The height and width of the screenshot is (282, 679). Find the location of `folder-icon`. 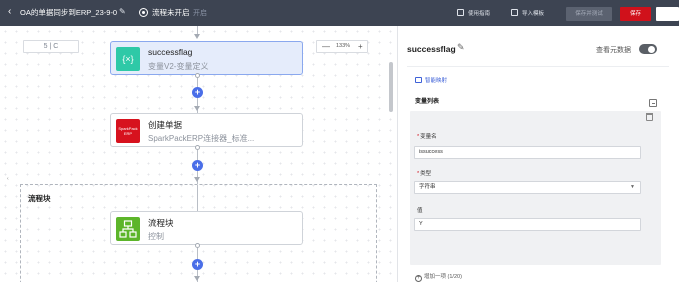

folder-icon is located at coordinates (514, 12).